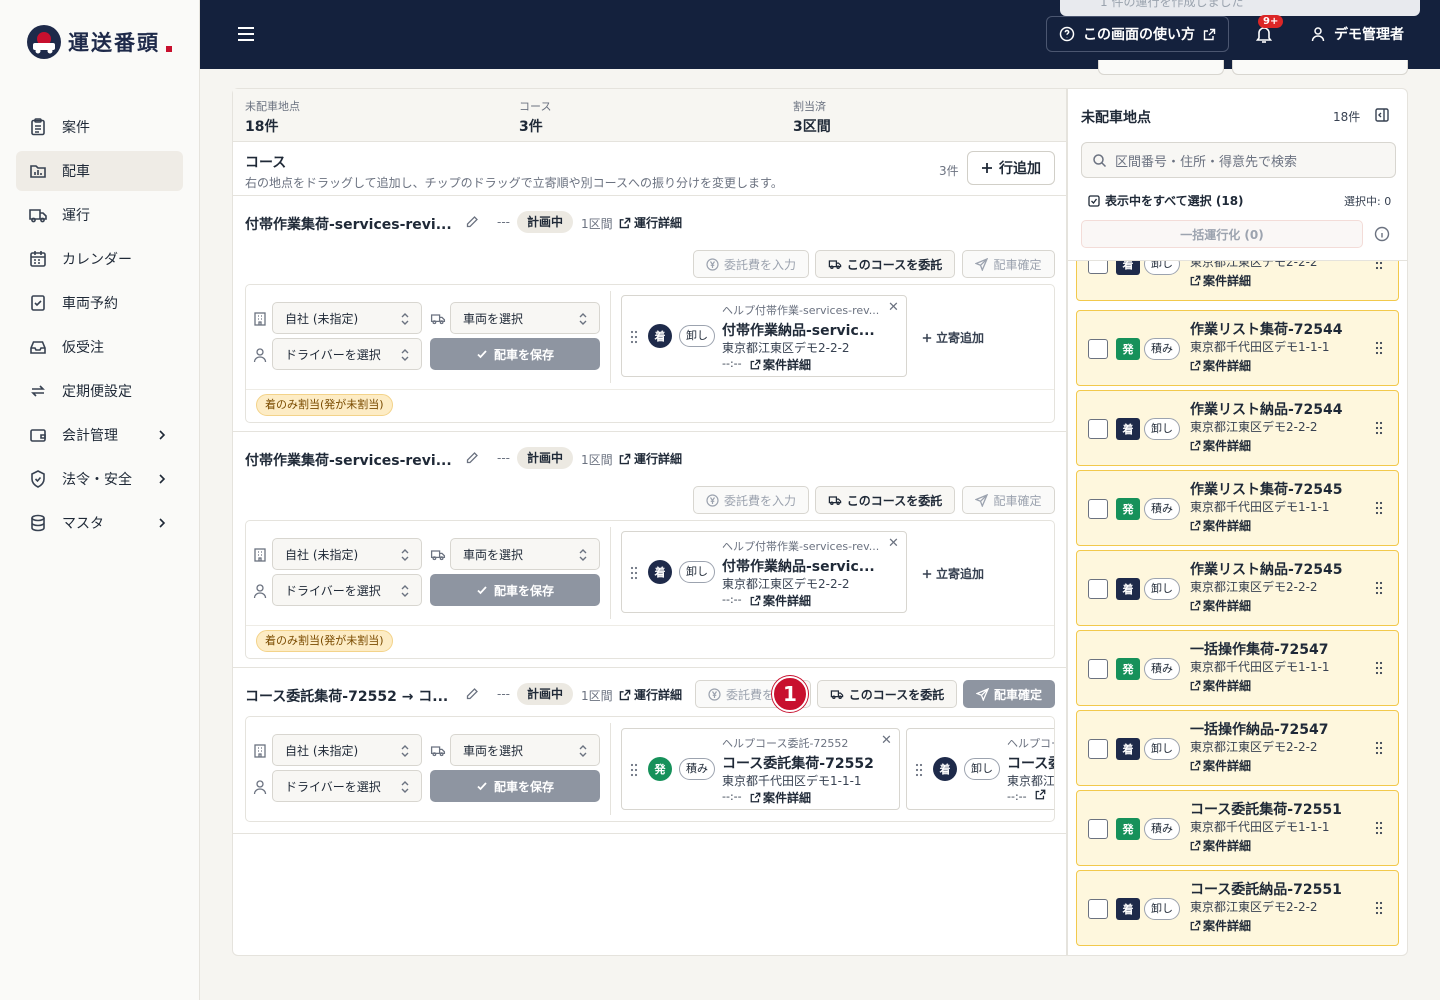  I want to click on bulk-operation-button: 一括運行化 (0), so click(1222, 234).